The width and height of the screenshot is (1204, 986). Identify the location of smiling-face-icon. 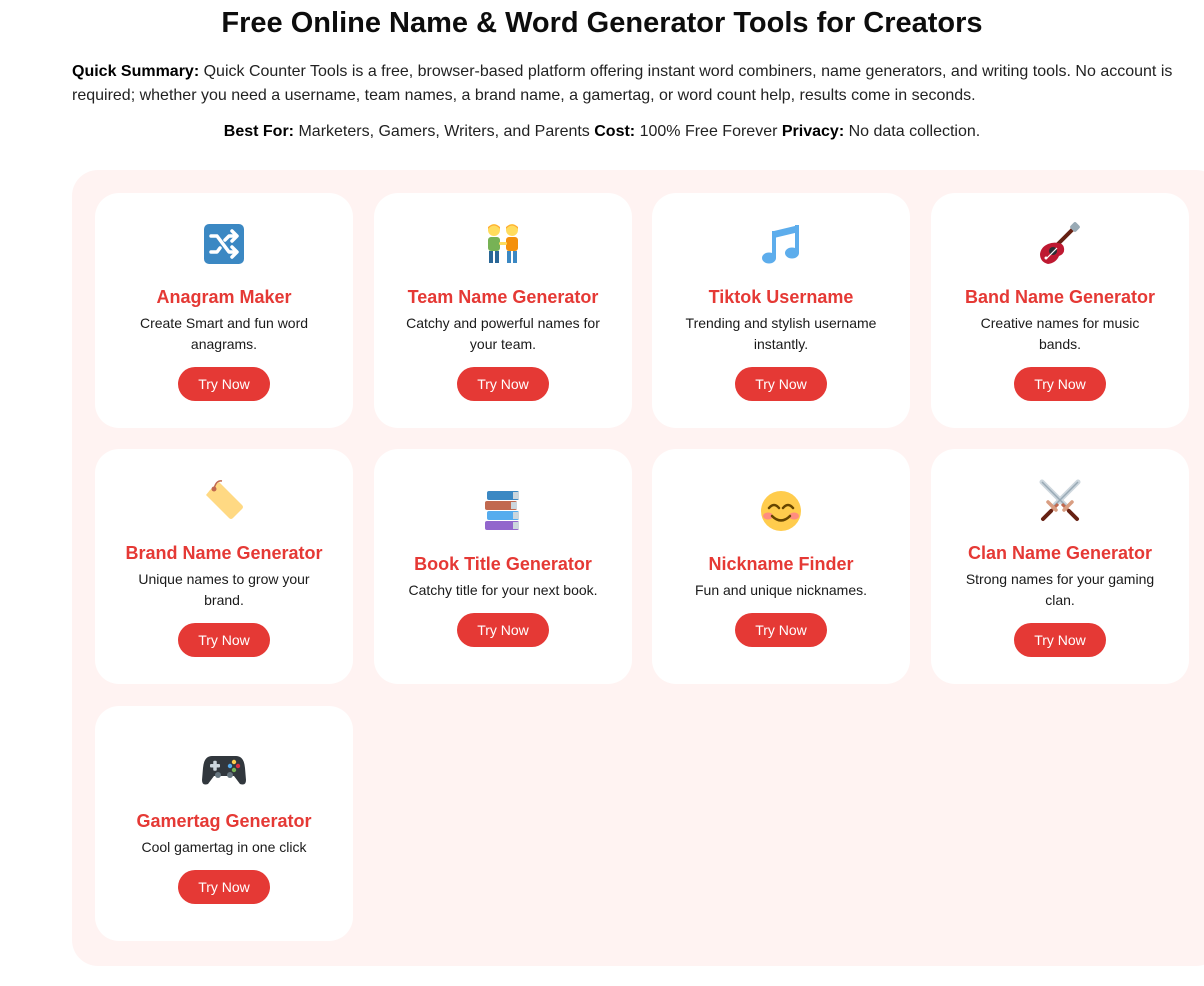
(781, 511).